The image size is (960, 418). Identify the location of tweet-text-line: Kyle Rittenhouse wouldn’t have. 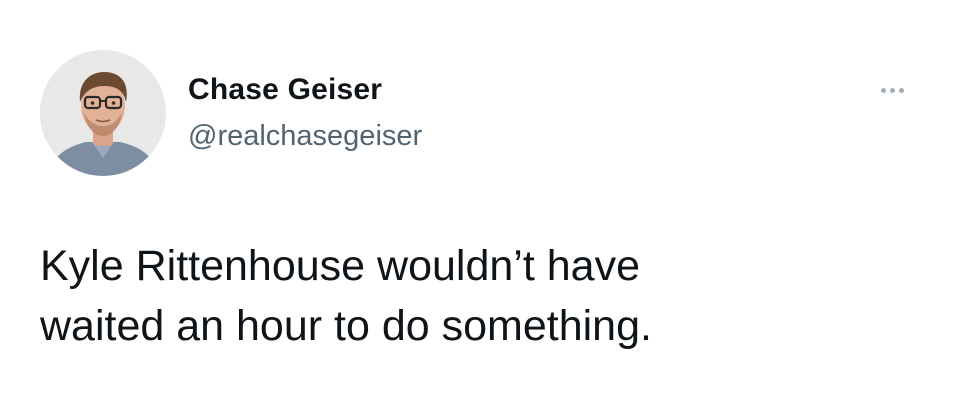
(340, 266).